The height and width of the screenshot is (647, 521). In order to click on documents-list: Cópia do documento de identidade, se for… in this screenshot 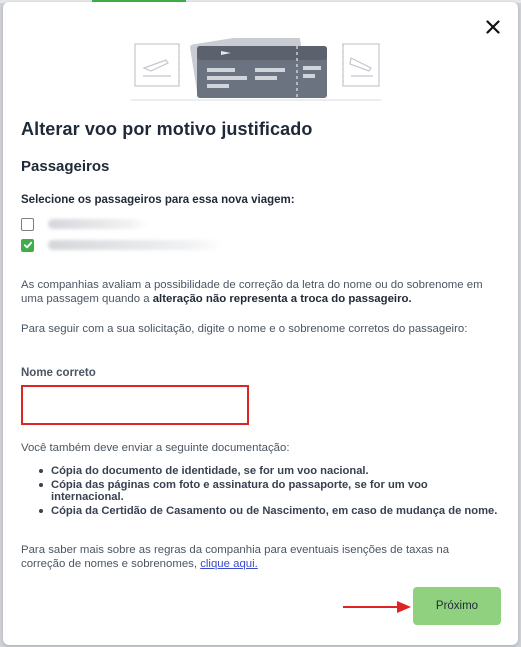, I will do `click(268, 492)`.